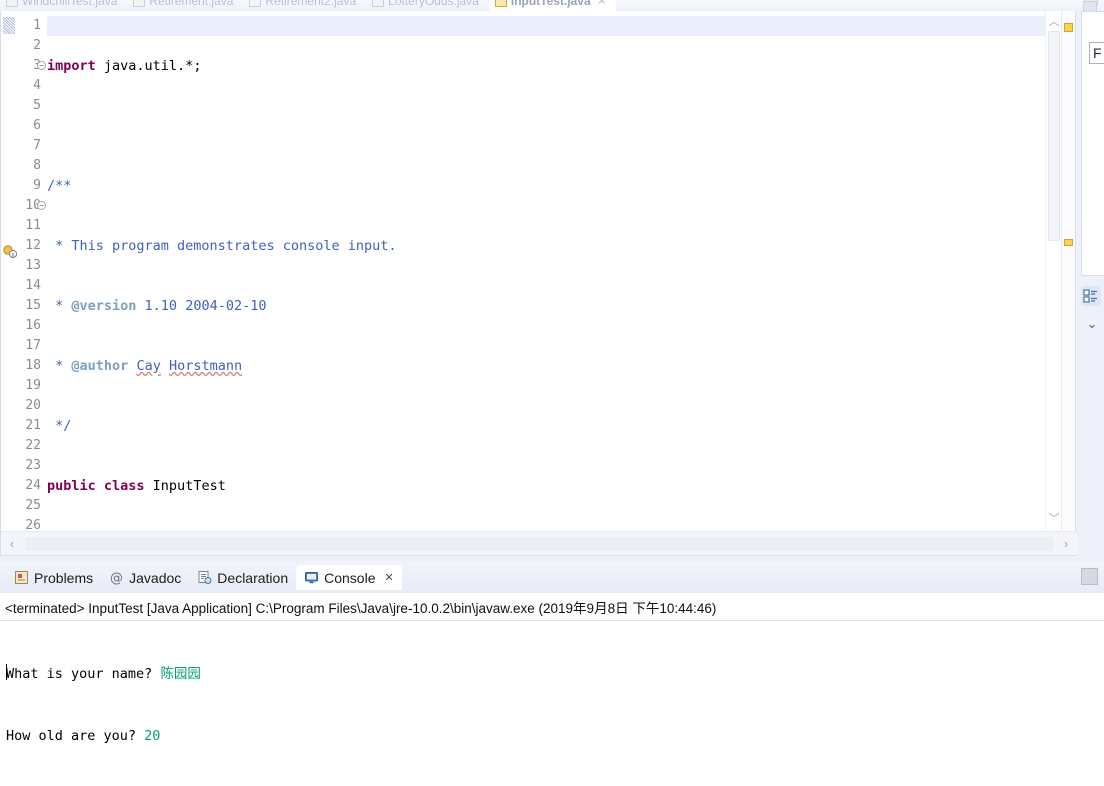 The image size is (1104, 786). What do you see at coordinates (152, 735) in the screenshot?
I see `console-user-input: 20` at bounding box center [152, 735].